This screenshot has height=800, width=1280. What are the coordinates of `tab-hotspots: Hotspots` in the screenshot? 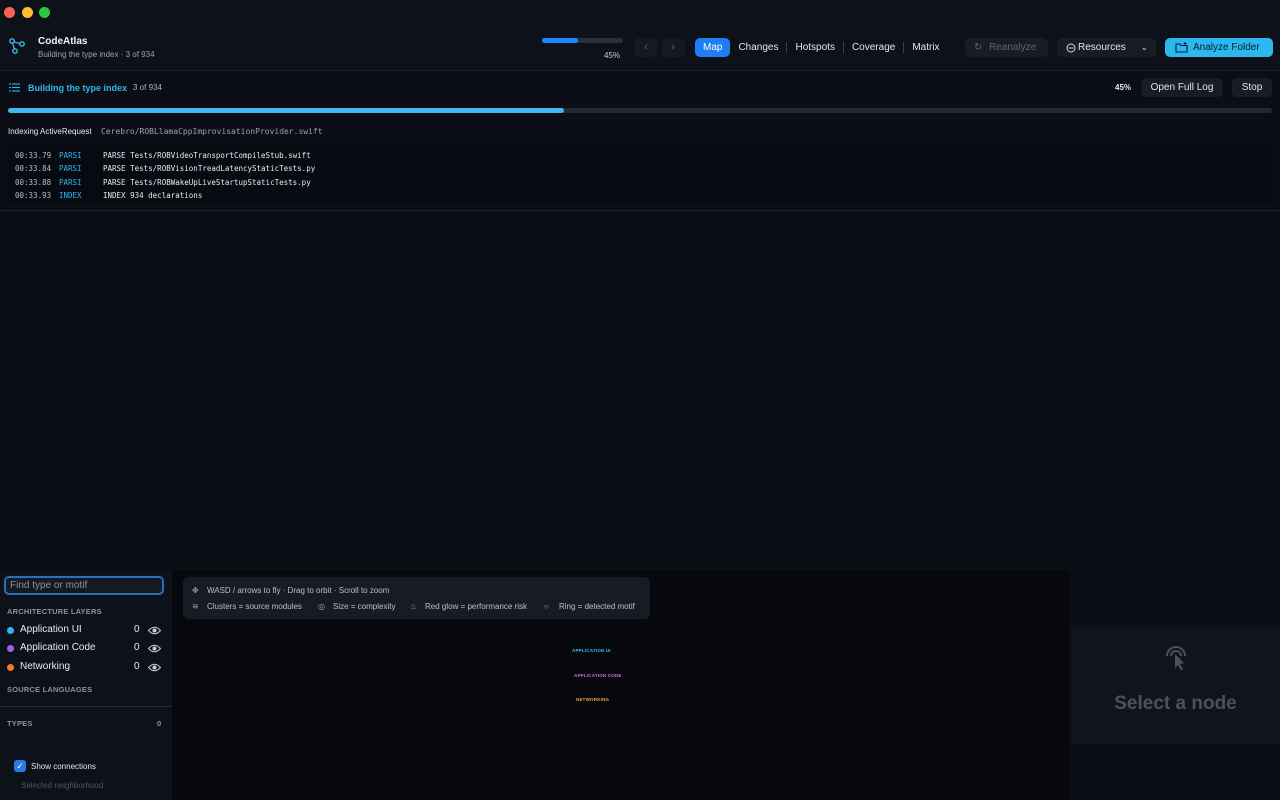 It's located at (814, 47).